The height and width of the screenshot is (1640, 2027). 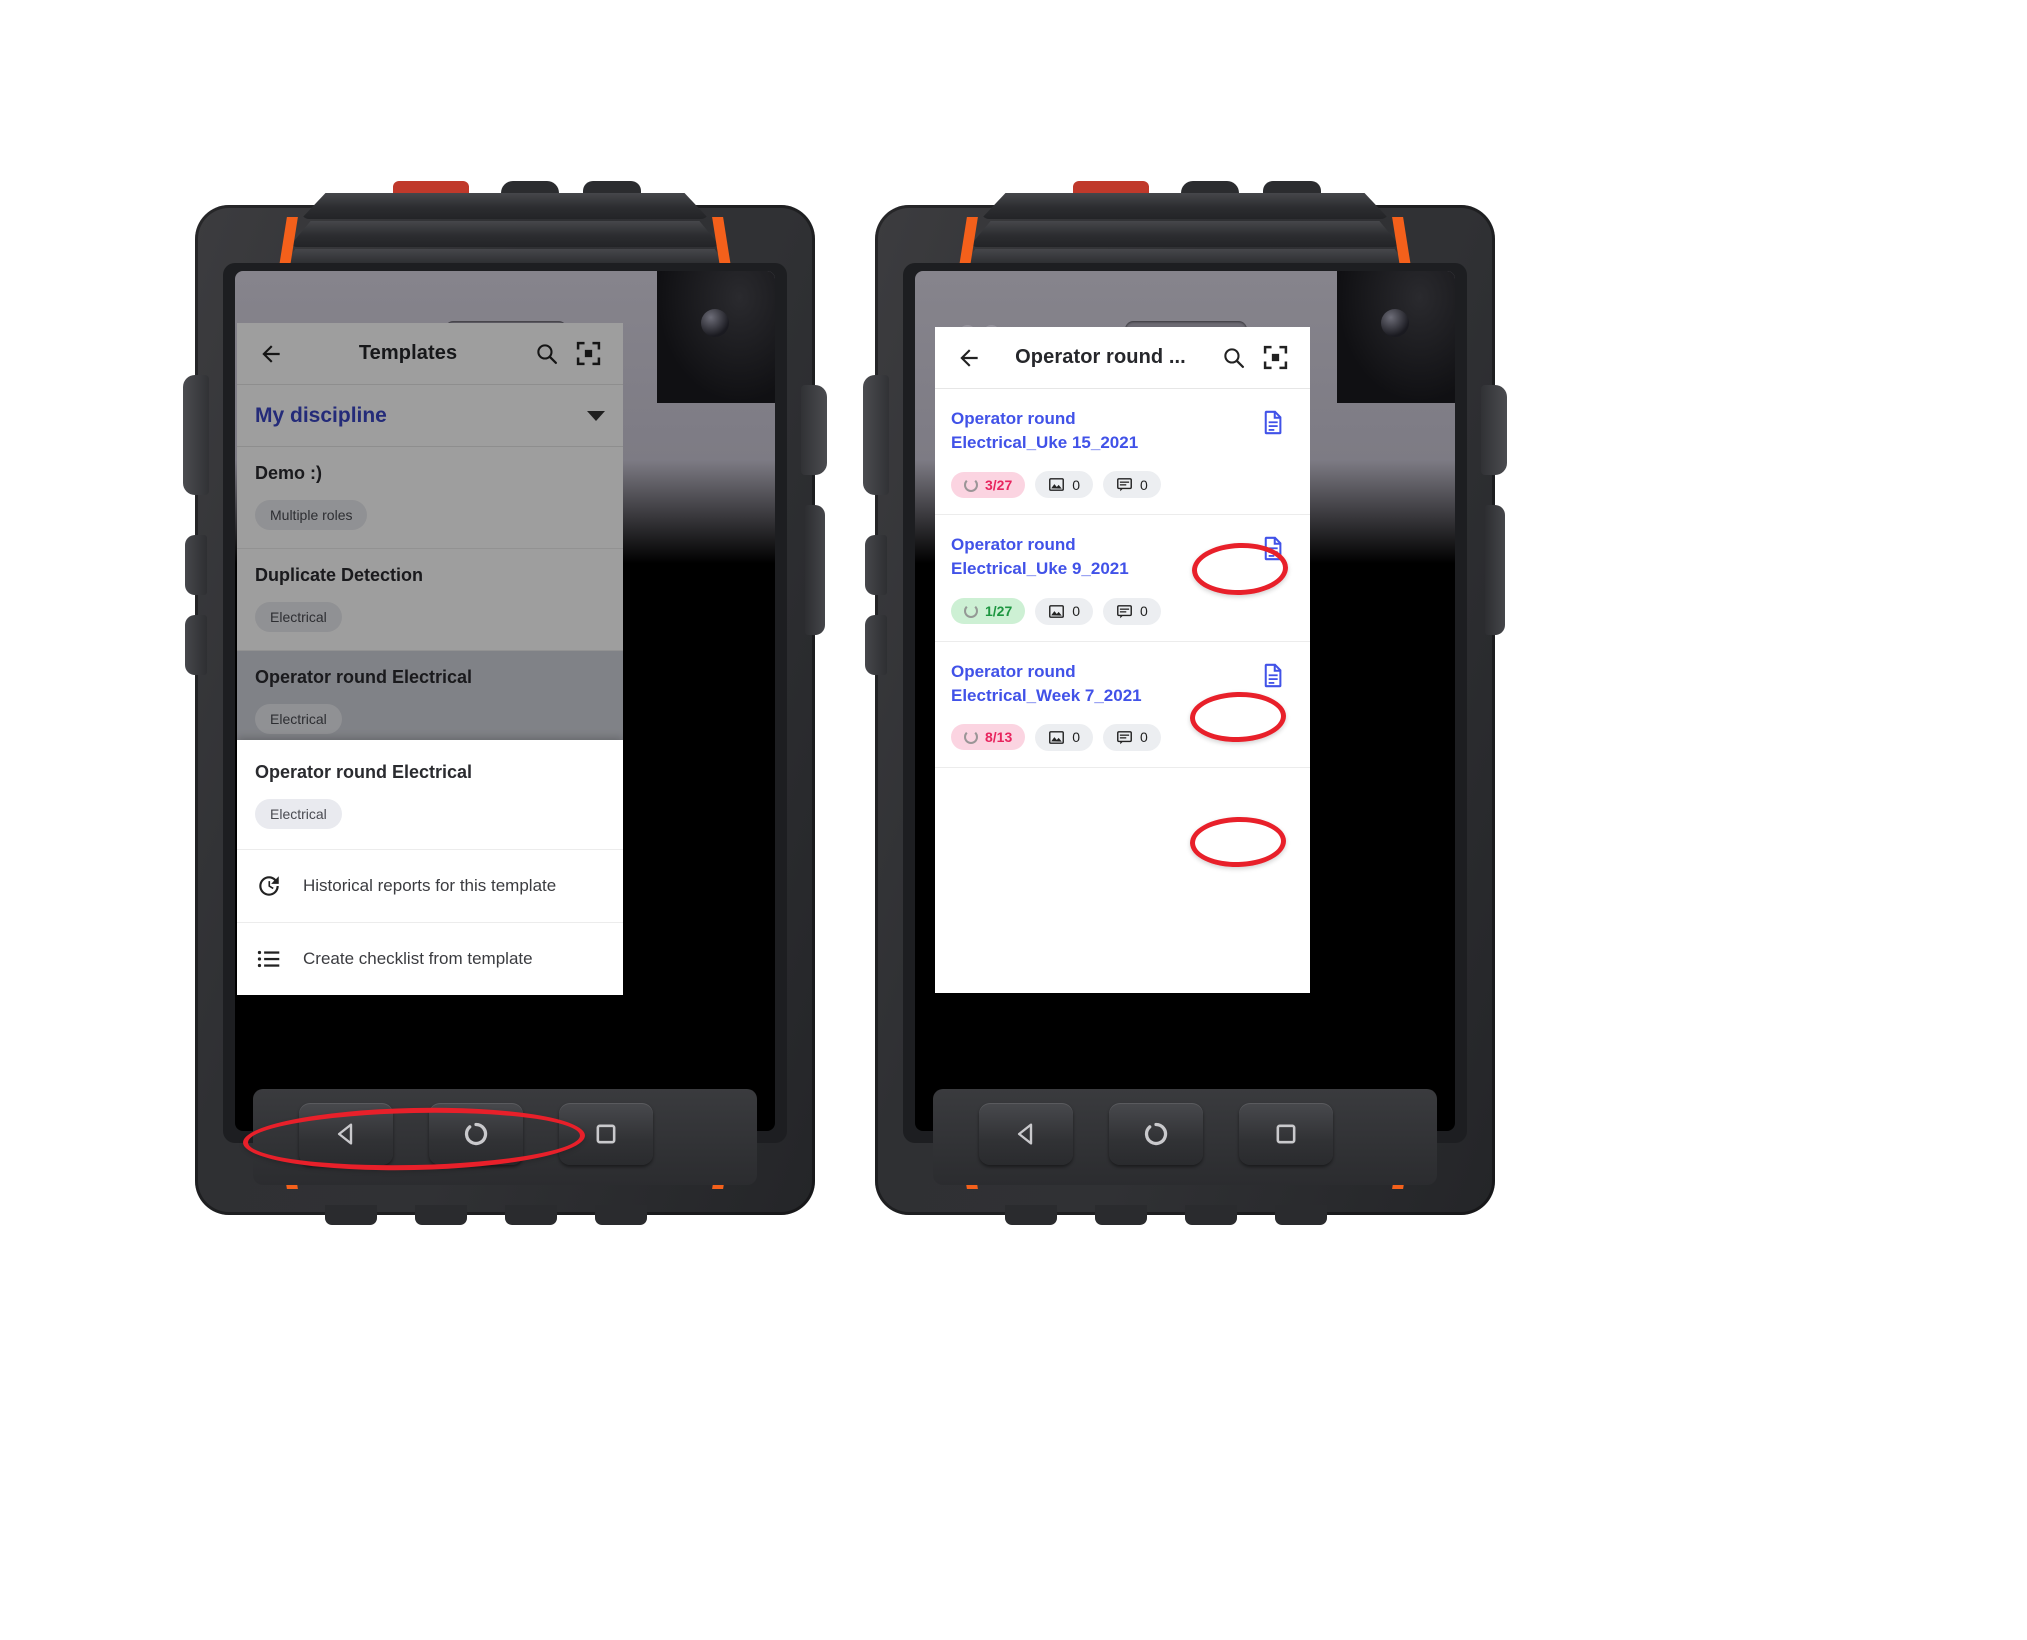 What do you see at coordinates (430, 795) in the screenshot?
I see `sheet-header: Operator round Electrical Electrical` at bounding box center [430, 795].